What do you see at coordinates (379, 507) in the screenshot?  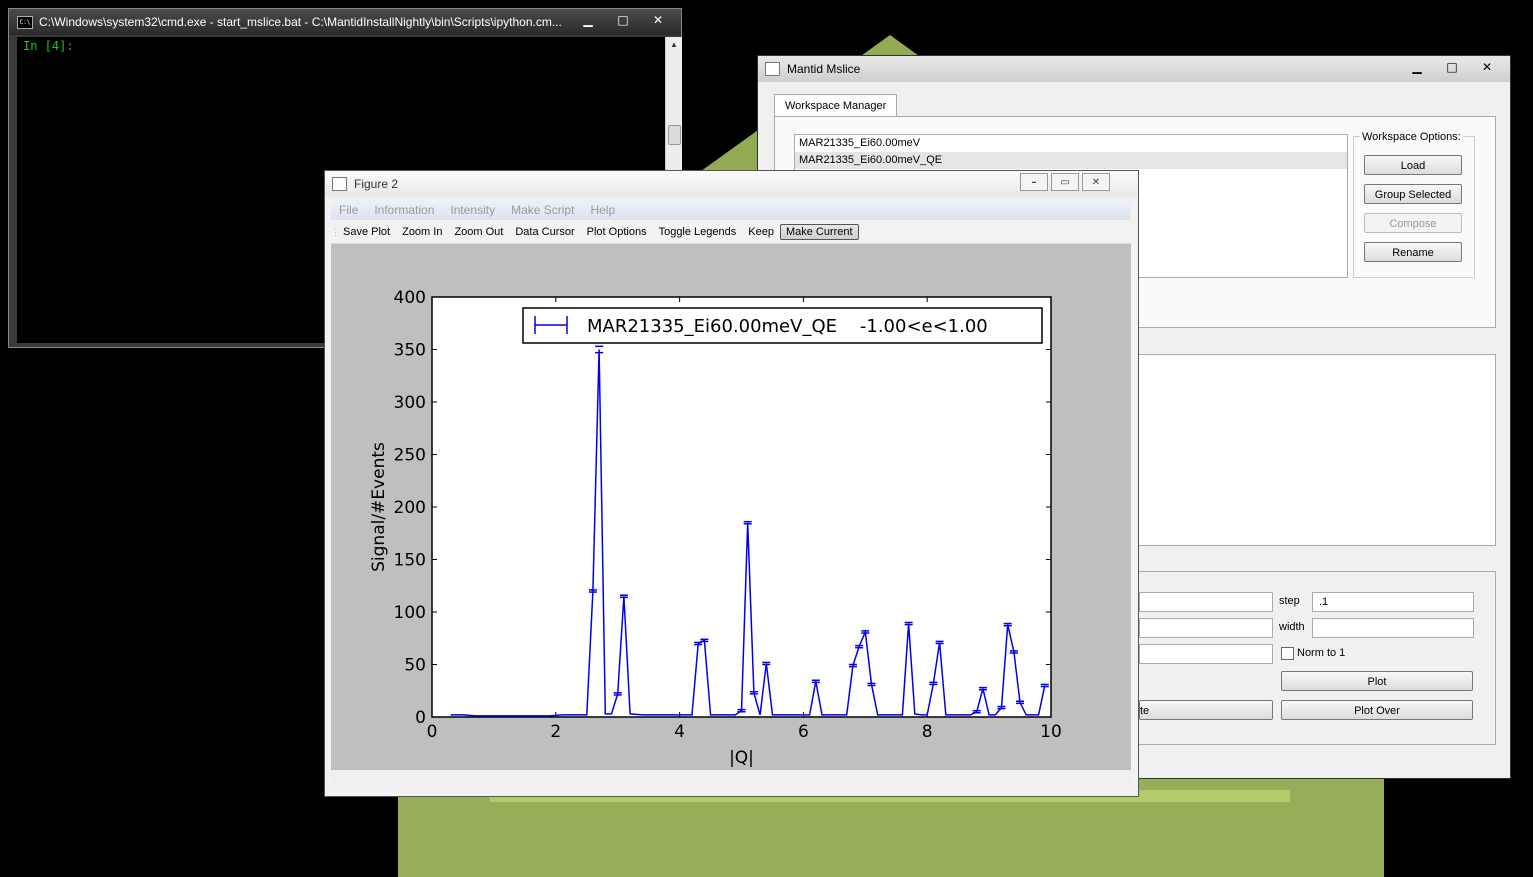 I see `y-axis-label: Signal/#Events` at bounding box center [379, 507].